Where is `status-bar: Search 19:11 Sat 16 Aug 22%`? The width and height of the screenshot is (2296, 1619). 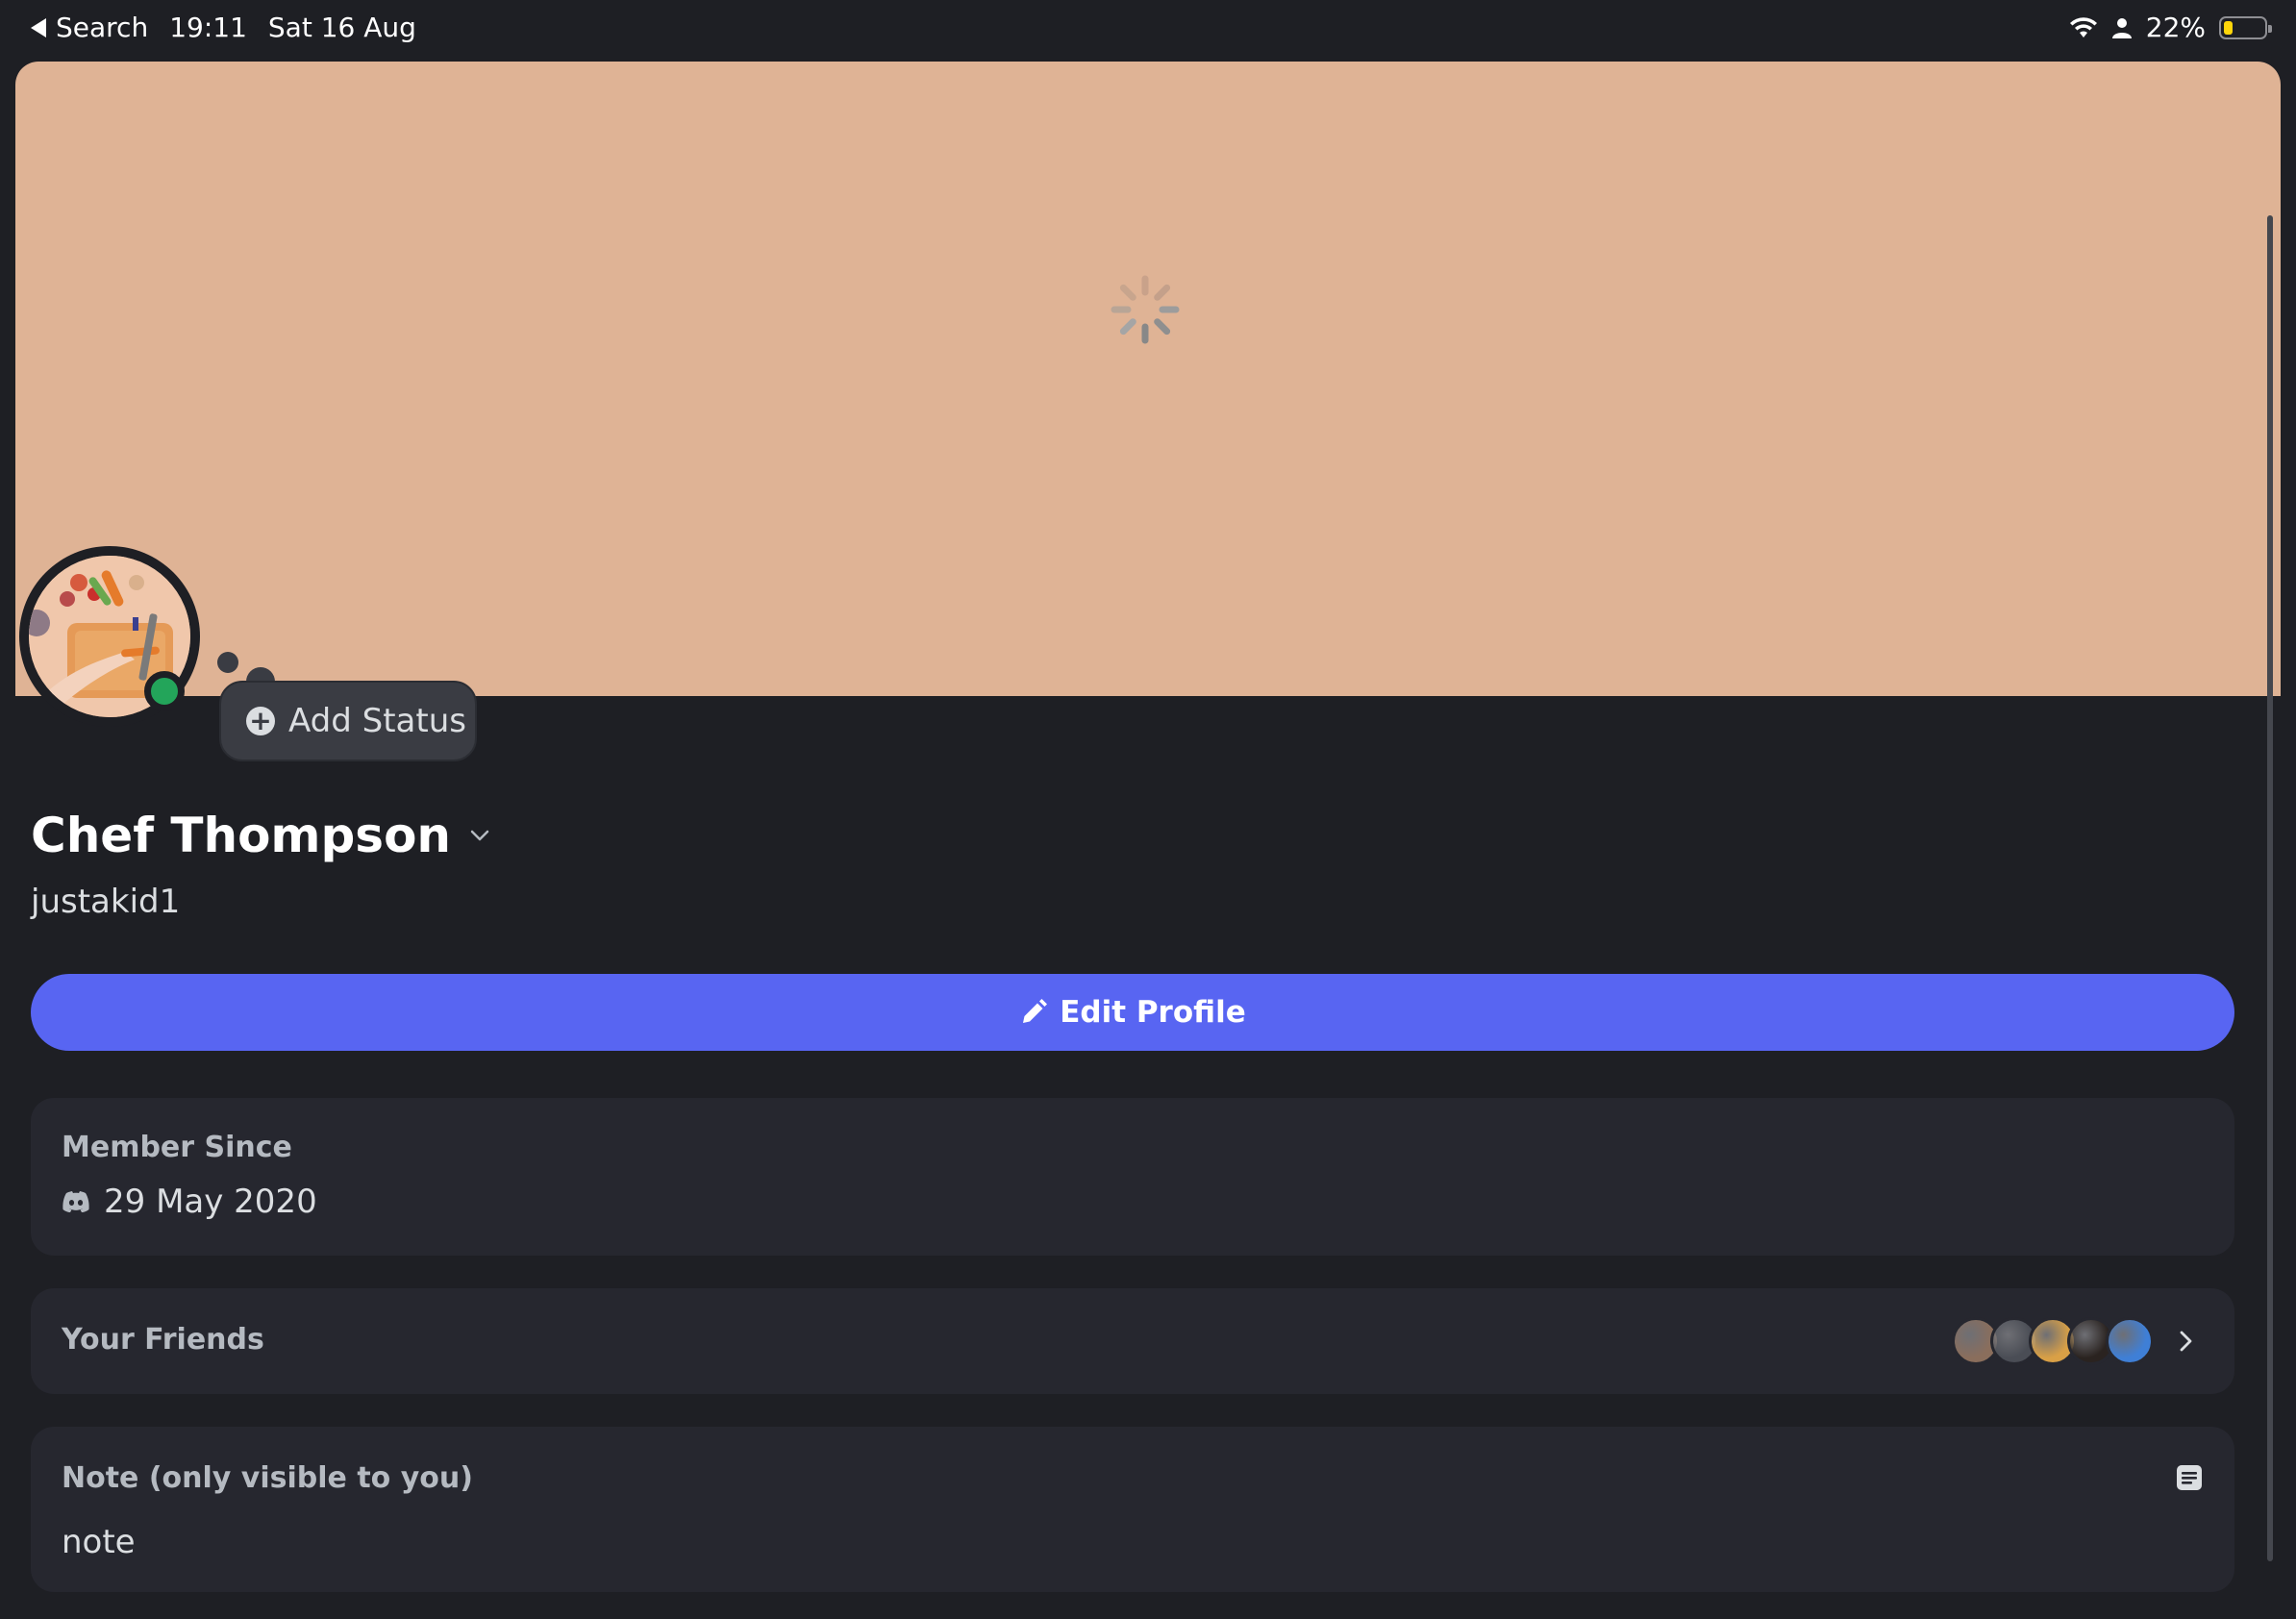 status-bar: Search 19:11 Sat 16 Aug 22% is located at coordinates (1148, 31).